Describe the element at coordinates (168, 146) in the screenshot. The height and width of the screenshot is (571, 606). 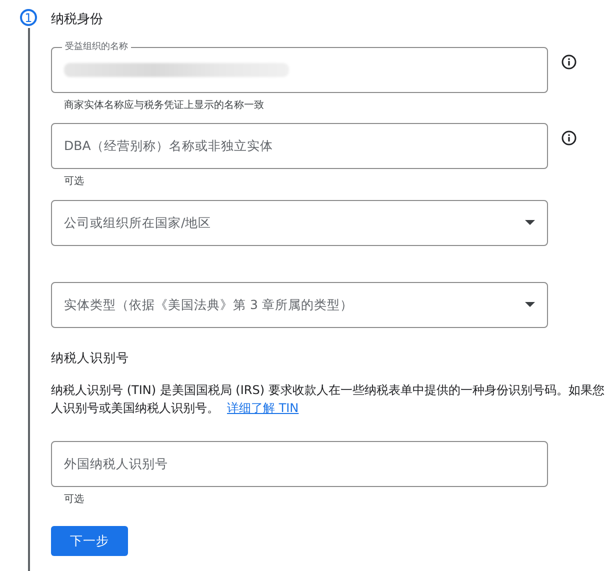
I see `field-placeholder: DBA（经营别称）名称或非独立实体` at that location.